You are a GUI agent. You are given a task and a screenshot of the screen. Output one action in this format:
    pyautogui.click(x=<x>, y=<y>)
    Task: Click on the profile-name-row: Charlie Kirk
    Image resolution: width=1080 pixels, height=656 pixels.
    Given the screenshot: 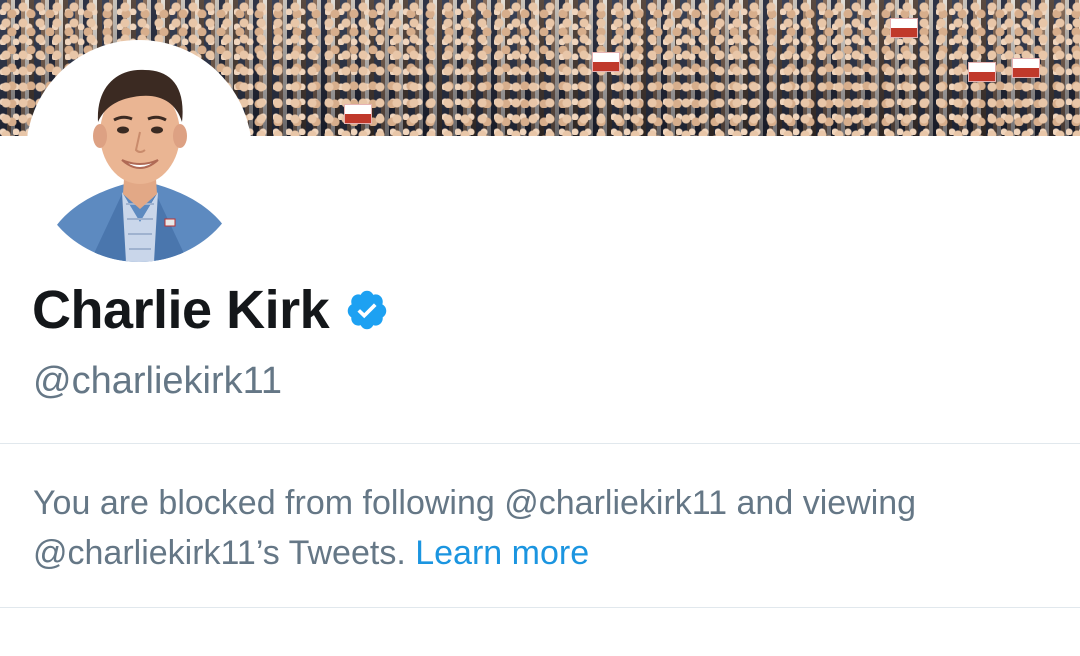 What is the action you would take?
    pyautogui.click(x=210, y=310)
    